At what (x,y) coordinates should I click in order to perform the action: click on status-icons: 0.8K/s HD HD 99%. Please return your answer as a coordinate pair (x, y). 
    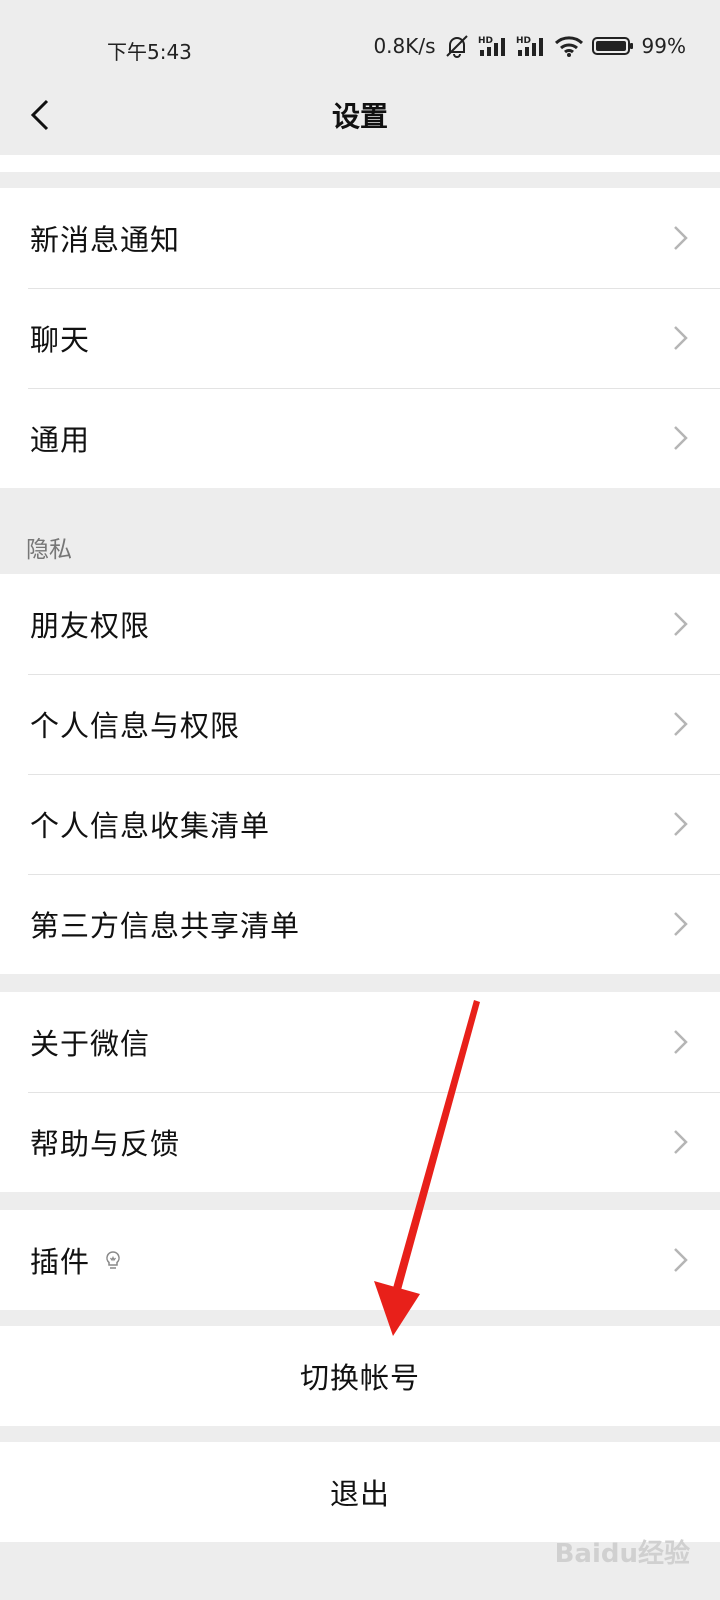
    Looking at the image, I should click on (529, 46).